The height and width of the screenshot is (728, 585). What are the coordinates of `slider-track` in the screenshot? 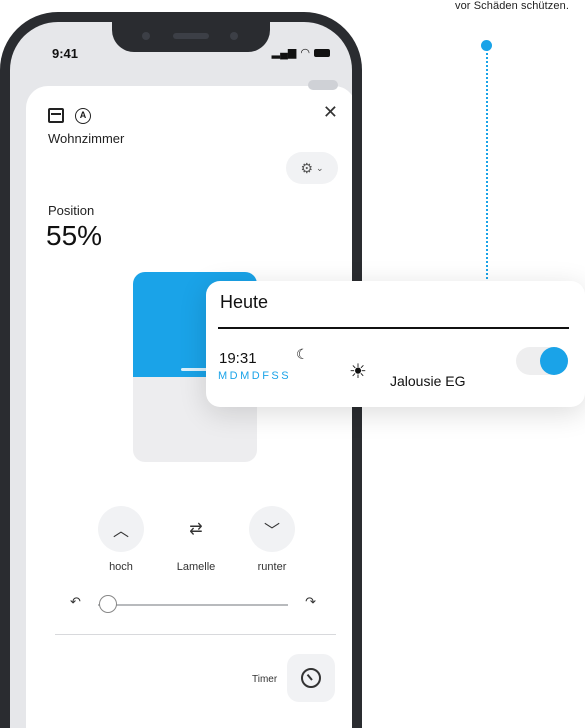 It's located at (193, 604).